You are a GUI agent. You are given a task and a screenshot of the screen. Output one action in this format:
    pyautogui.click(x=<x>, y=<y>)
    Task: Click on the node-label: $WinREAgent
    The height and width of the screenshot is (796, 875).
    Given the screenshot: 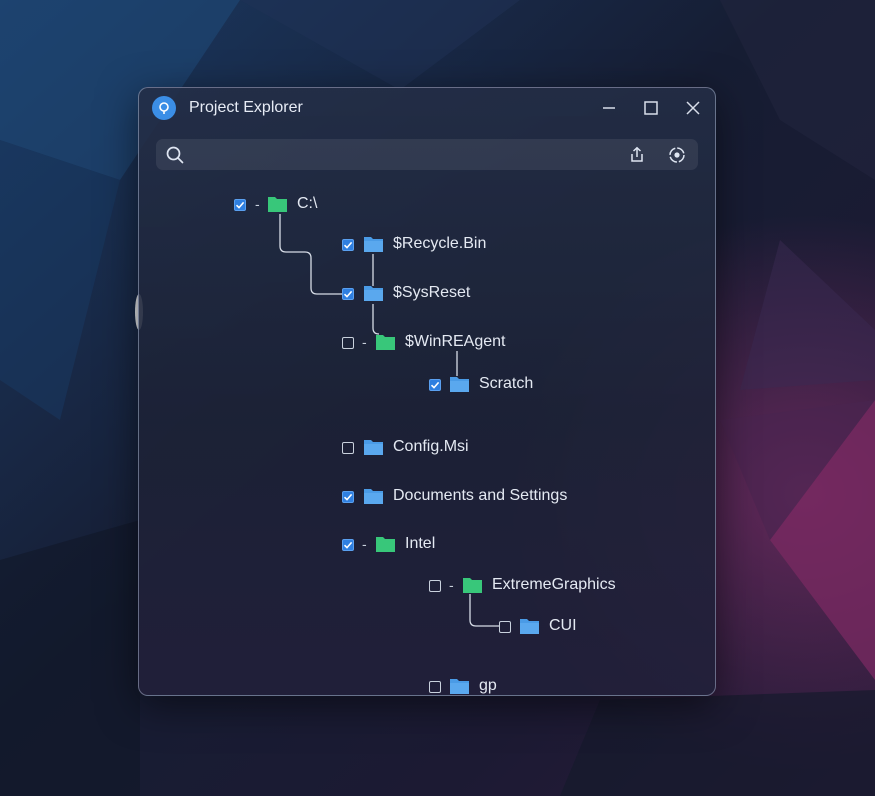 What is the action you would take?
    pyautogui.click(x=455, y=341)
    